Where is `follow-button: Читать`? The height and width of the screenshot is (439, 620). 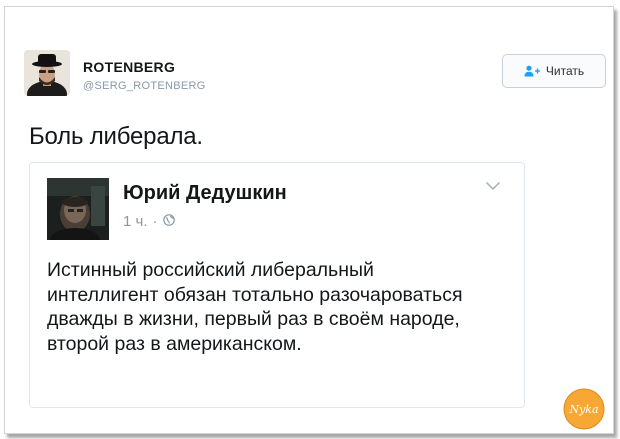
follow-button: Читать is located at coordinates (554, 71).